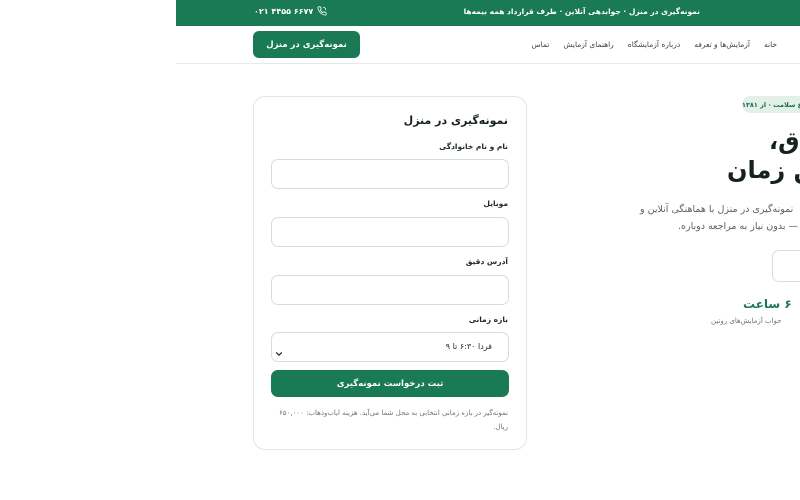 This screenshot has width=800, height=500. I want to click on hero-description-line2: ی — بدون نیاز به مراجعه دوباره., so click(739, 226).